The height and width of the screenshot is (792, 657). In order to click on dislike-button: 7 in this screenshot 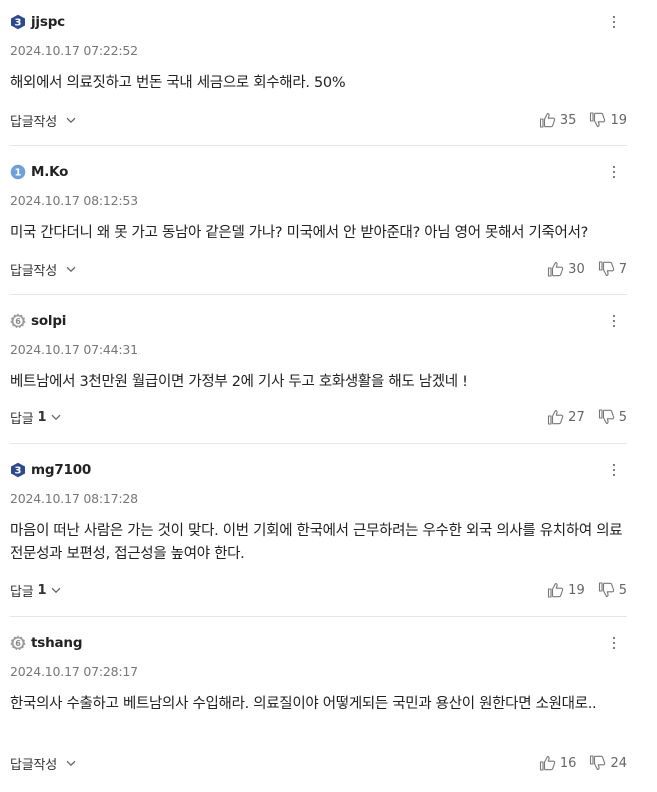, I will do `click(612, 269)`.